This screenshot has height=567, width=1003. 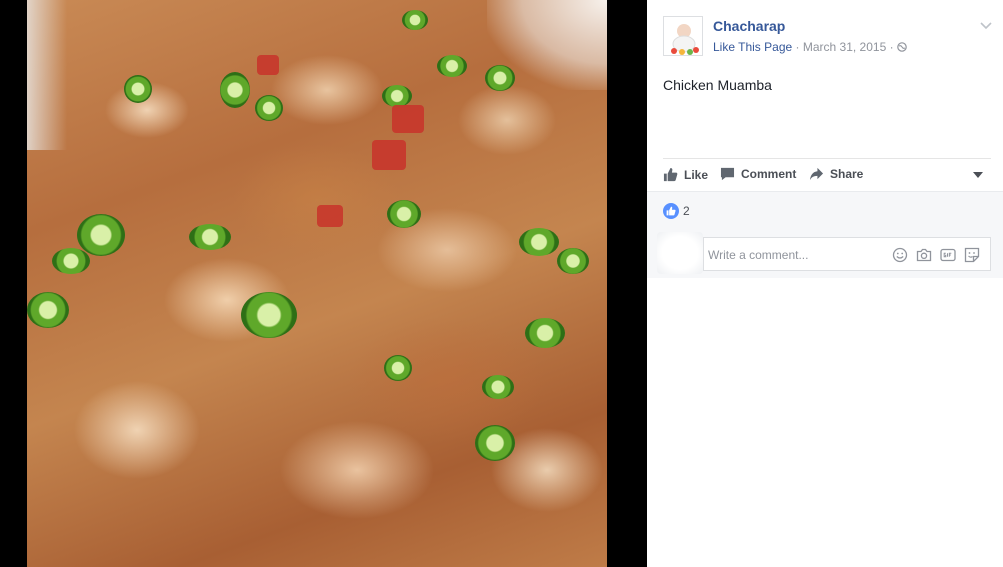 I want to click on reaction-summary: 2, so click(x=676, y=211).